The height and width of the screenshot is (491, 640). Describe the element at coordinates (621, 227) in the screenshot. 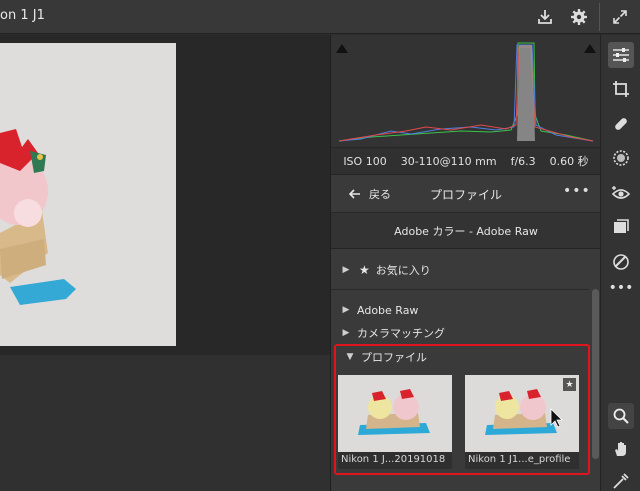

I see `presets-icon` at that location.